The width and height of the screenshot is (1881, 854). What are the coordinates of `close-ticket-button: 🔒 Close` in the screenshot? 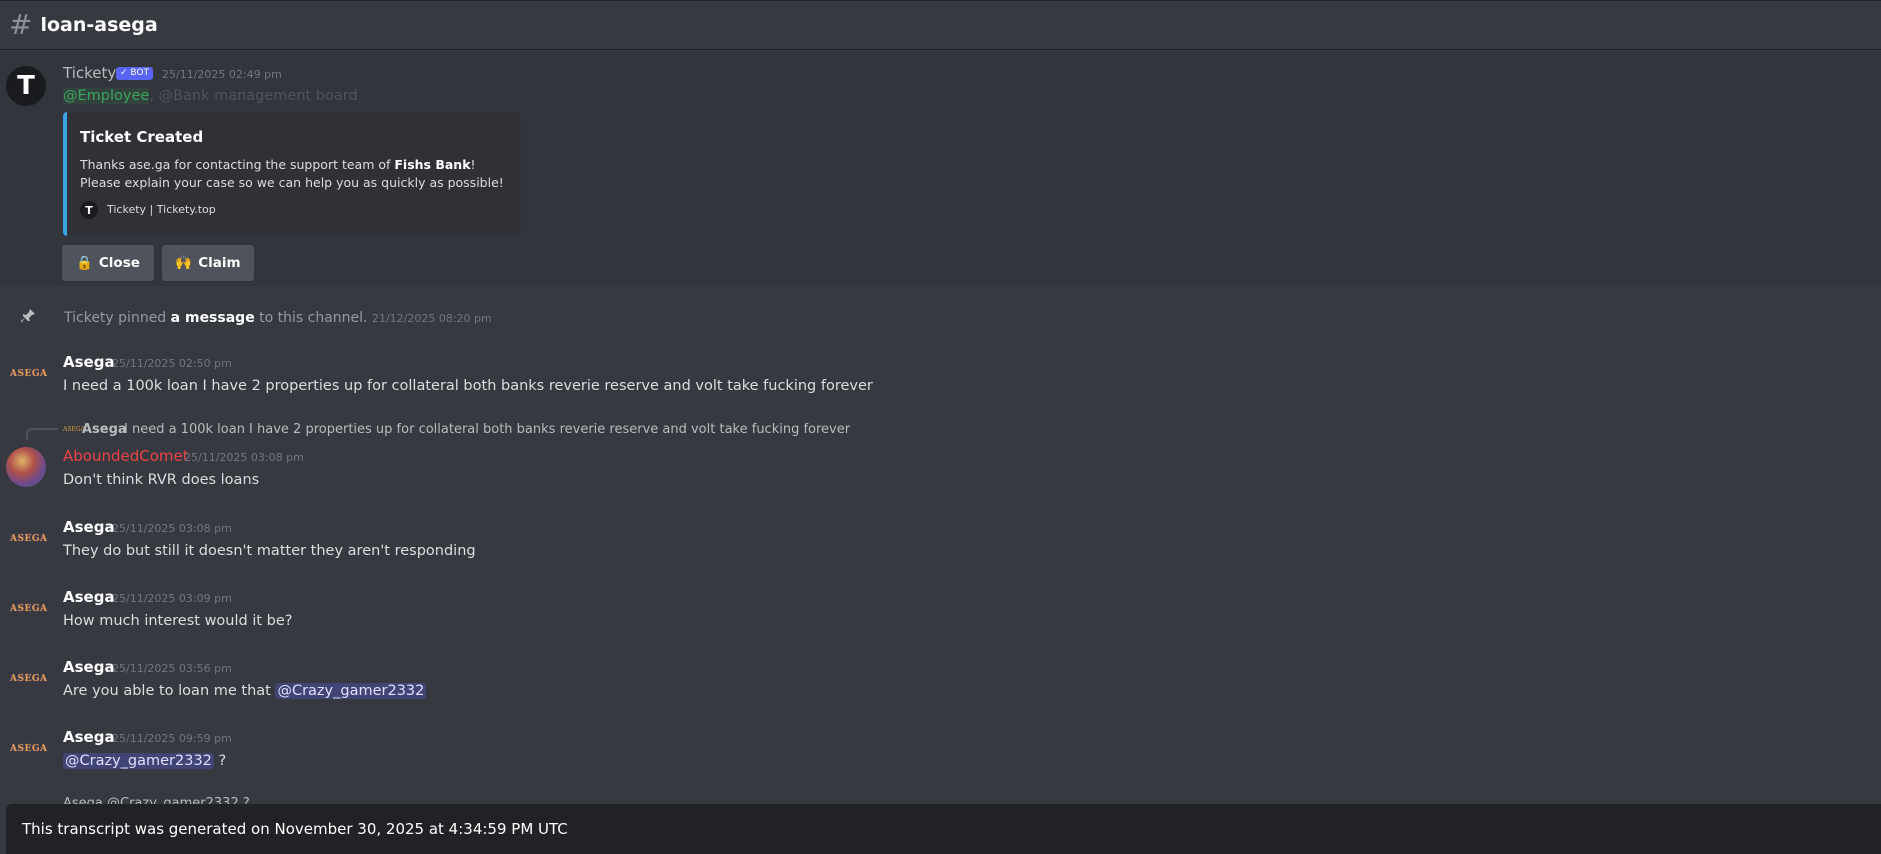 It's located at (108, 263).